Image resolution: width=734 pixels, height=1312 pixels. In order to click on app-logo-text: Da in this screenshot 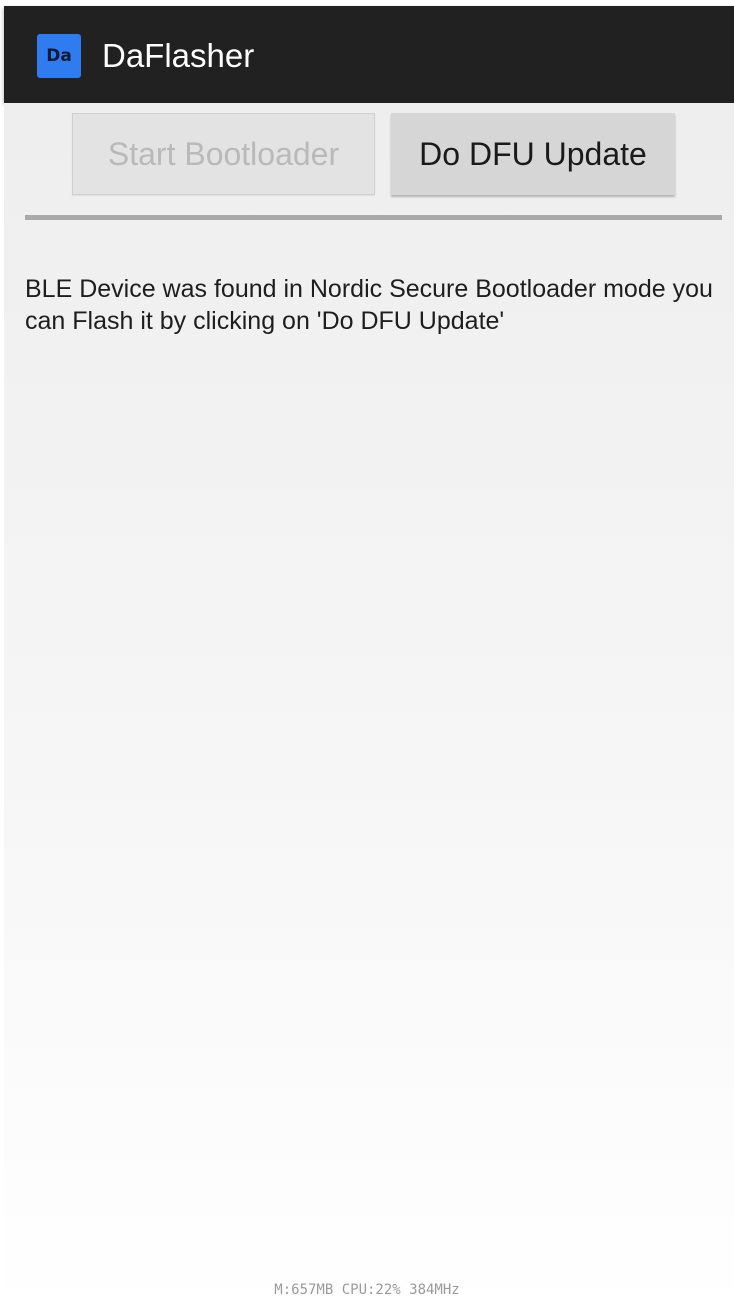, I will do `click(59, 56)`.